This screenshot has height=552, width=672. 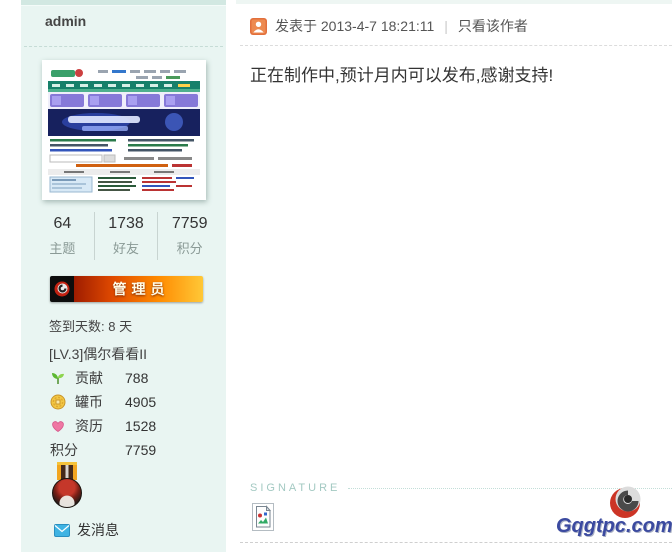 I want to click on author-person-icon, so click(x=258, y=26).